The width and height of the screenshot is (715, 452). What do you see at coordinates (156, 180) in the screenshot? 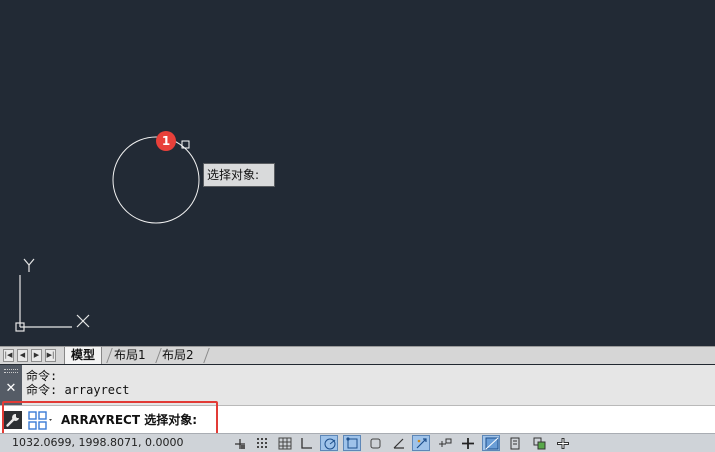
I see `circle-object` at bounding box center [156, 180].